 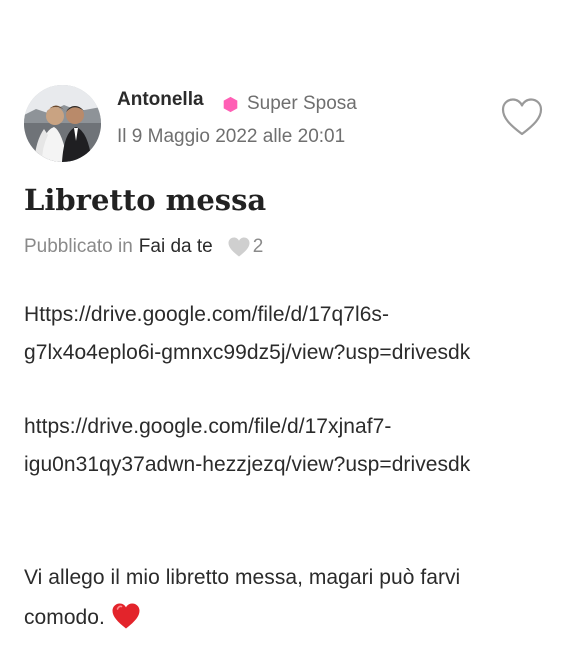 I want to click on author-badge: Super Sposa, so click(x=289, y=104).